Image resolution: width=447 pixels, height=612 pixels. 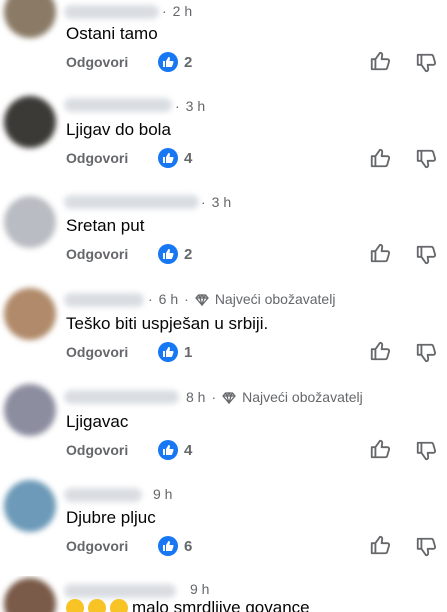 What do you see at coordinates (223, 594) in the screenshot?
I see `comment-item: 9 h malo smrdljive govance` at bounding box center [223, 594].